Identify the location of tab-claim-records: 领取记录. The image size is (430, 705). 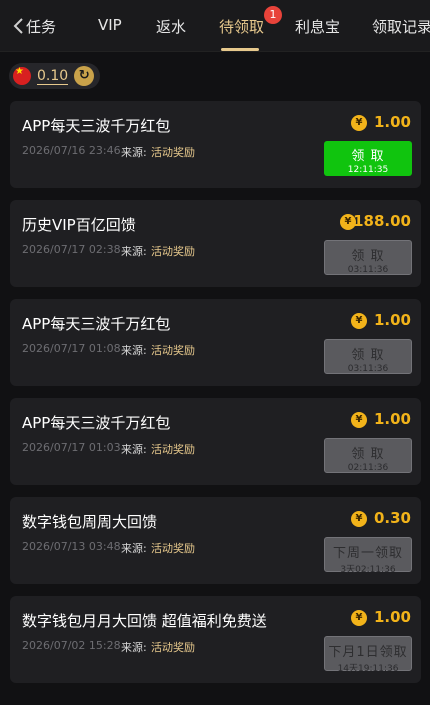
(401, 26).